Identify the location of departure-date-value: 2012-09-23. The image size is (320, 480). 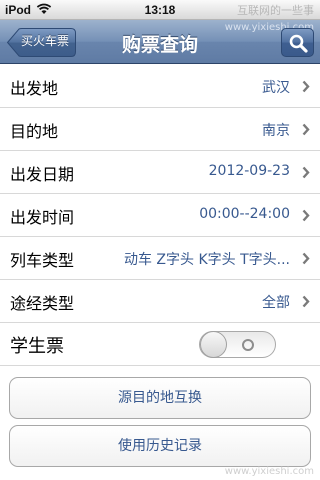
(249, 171).